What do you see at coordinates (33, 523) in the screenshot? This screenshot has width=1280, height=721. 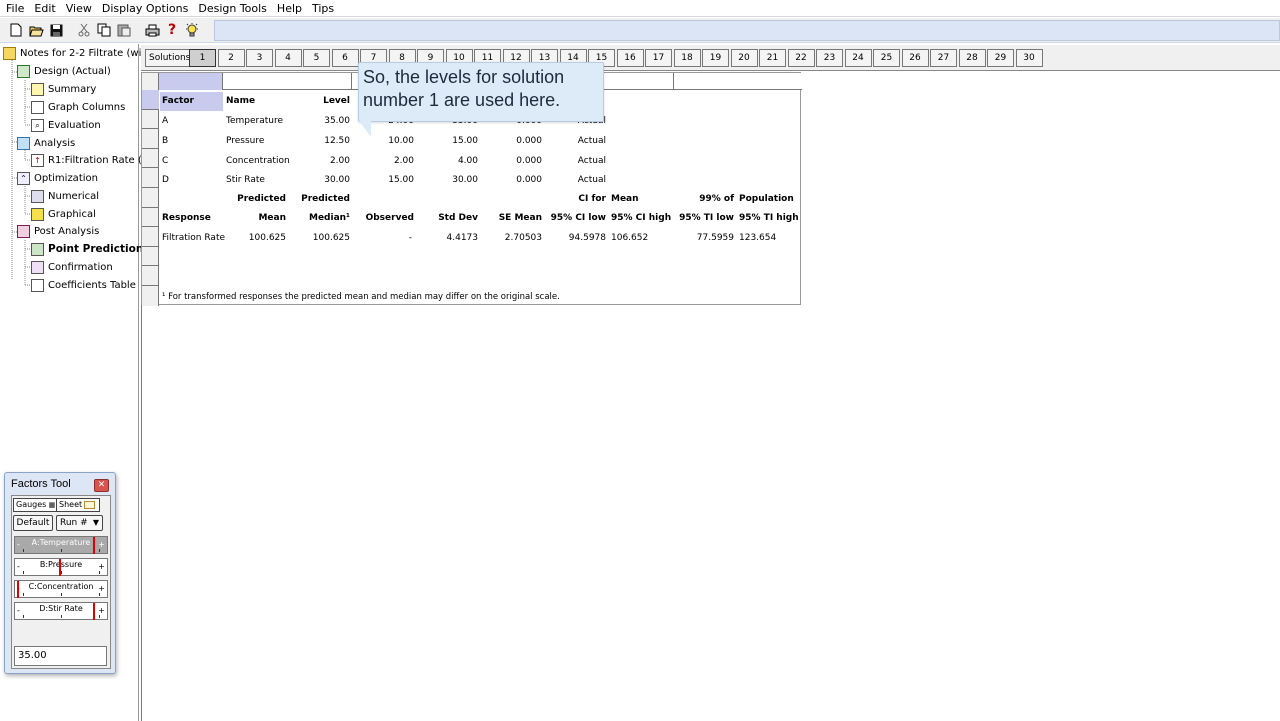 I see `default-button: Default` at bounding box center [33, 523].